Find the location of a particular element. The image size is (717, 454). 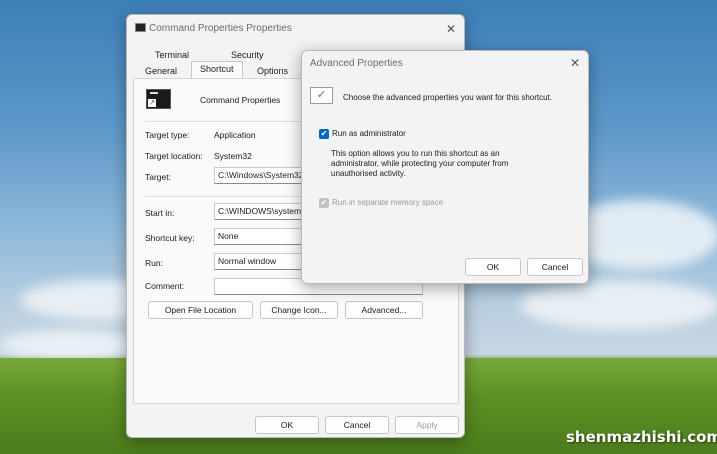

tab-options: Options is located at coordinates (272, 71).